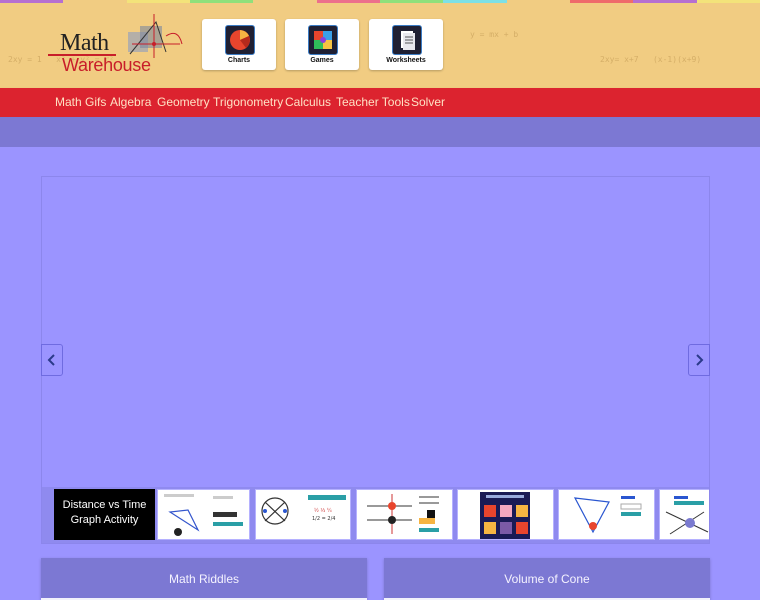 Image resolution: width=760 pixels, height=600 pixels. What do you see at coordinates (155, 36) in the screenshot?
I see `logo-geometry-icon` at bounding box center [155, 36].